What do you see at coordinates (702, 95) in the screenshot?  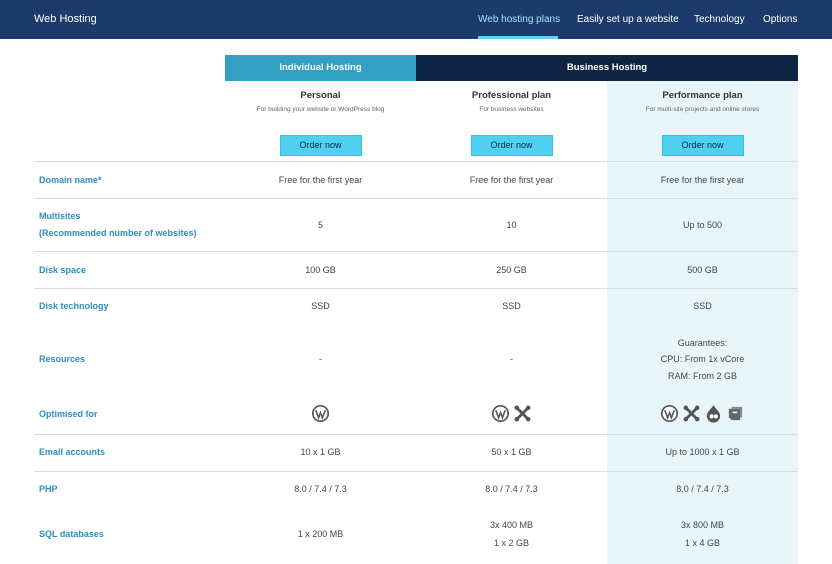 I see `plan-name: Performance plan` at bounding box center [702, 95].